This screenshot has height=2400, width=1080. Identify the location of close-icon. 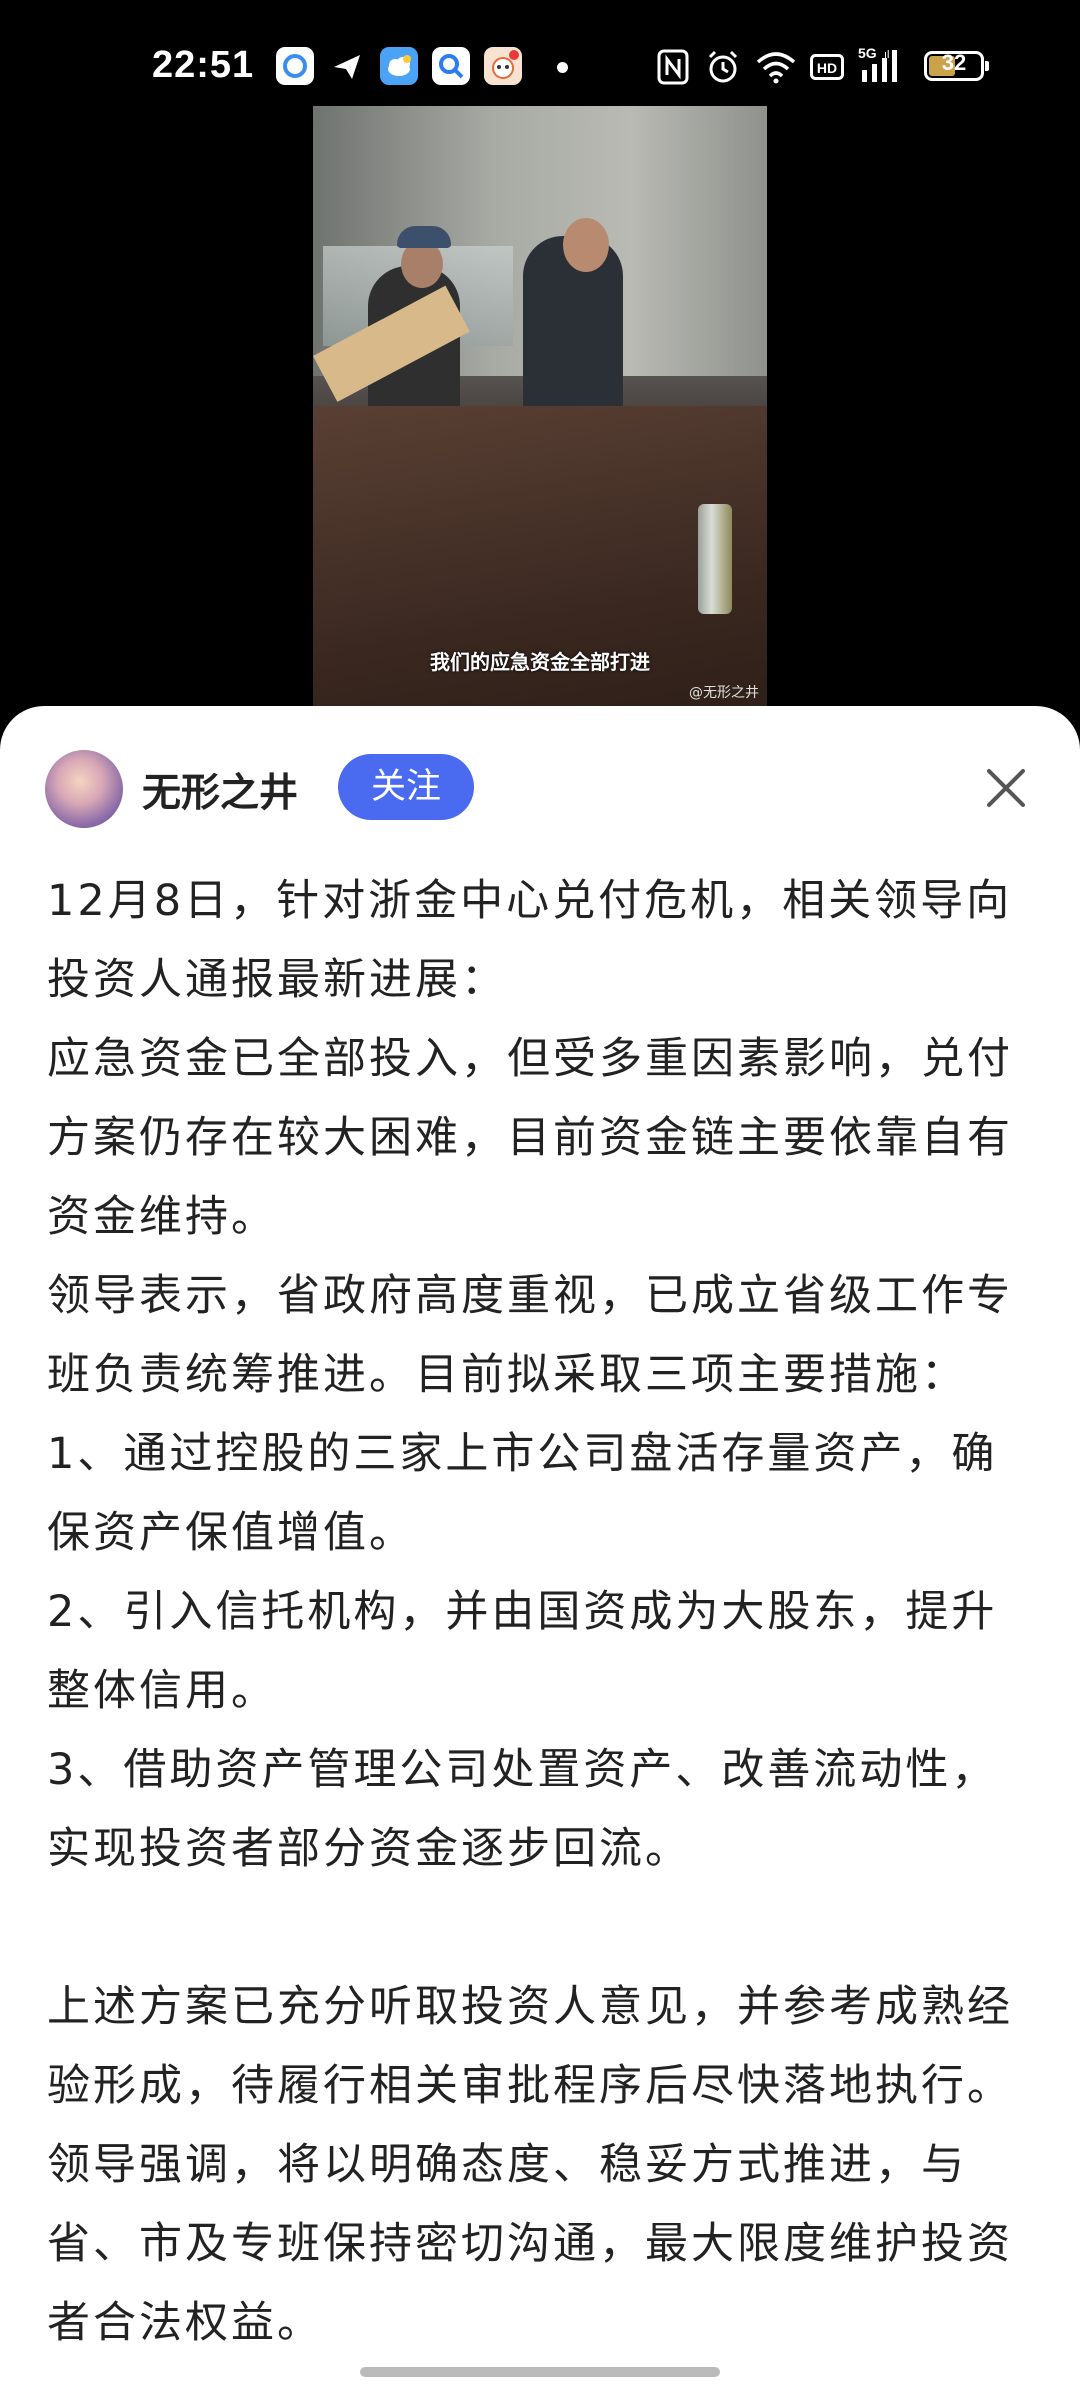
(1006, 788).